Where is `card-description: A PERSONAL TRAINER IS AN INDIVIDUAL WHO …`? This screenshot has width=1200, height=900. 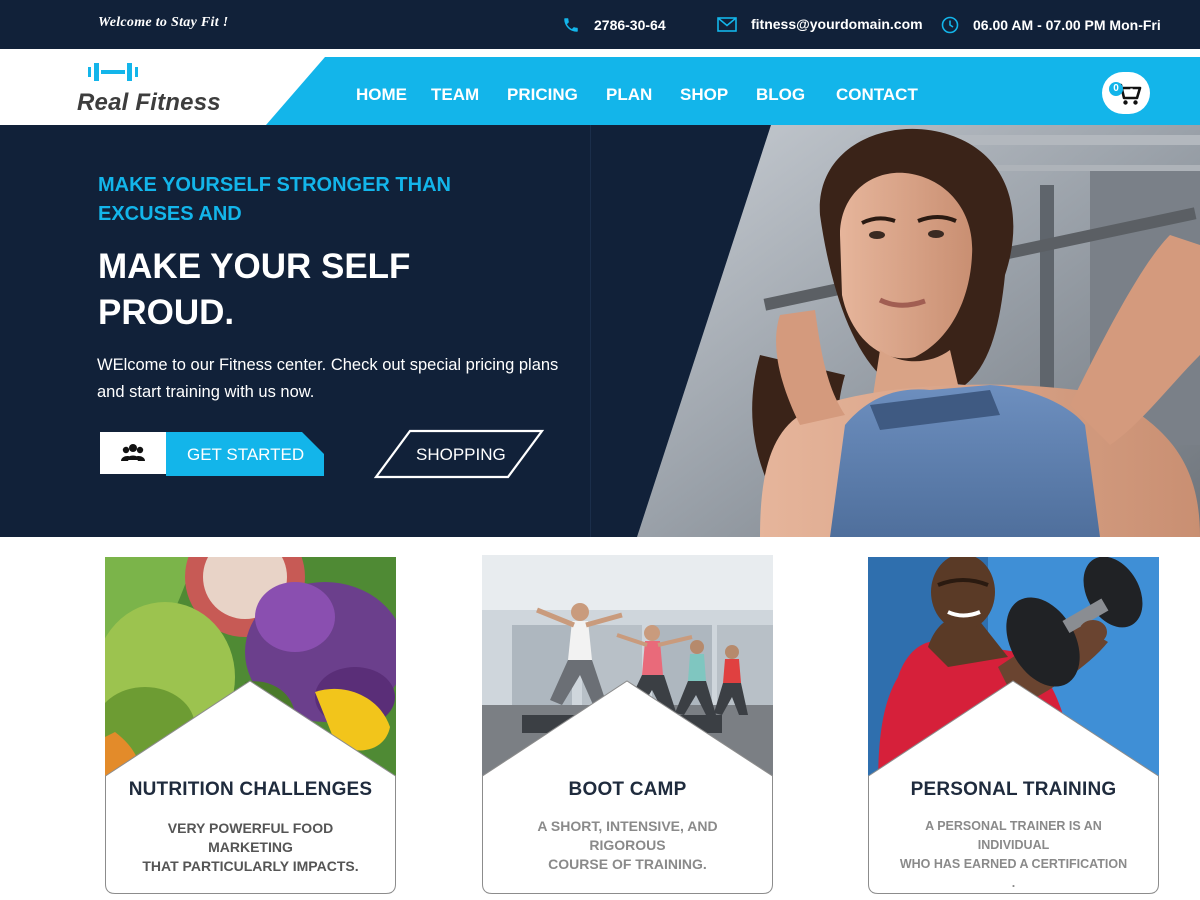
card-description: A PERSONAL TRAINER IS AN INDIVIDUAL WHO … is located at coordinates (1013, 855).